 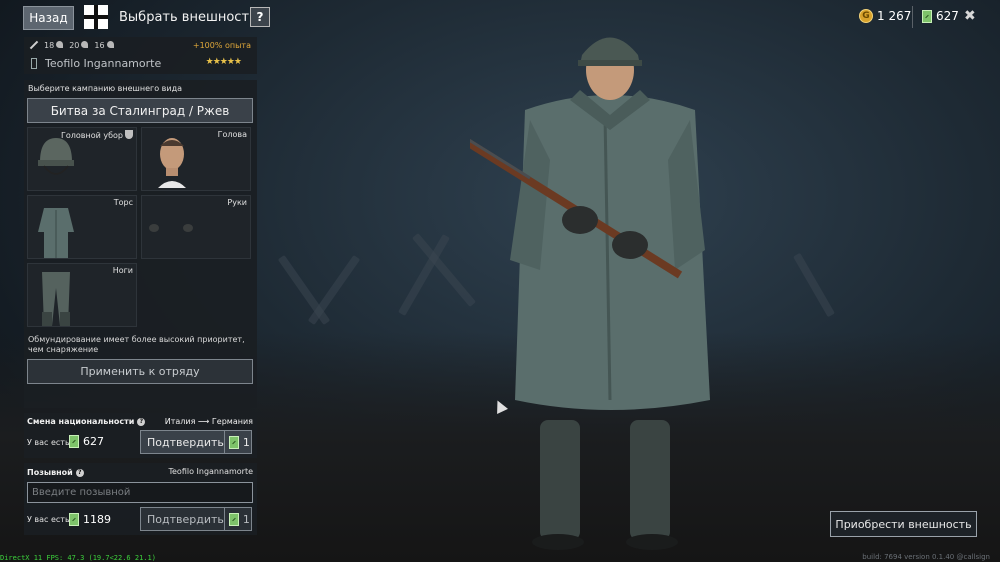 What do you see at coordinates (82, 159) in the screenshot?
I see `slot-headgear: Головной убор` at bounding box center [82, 159].